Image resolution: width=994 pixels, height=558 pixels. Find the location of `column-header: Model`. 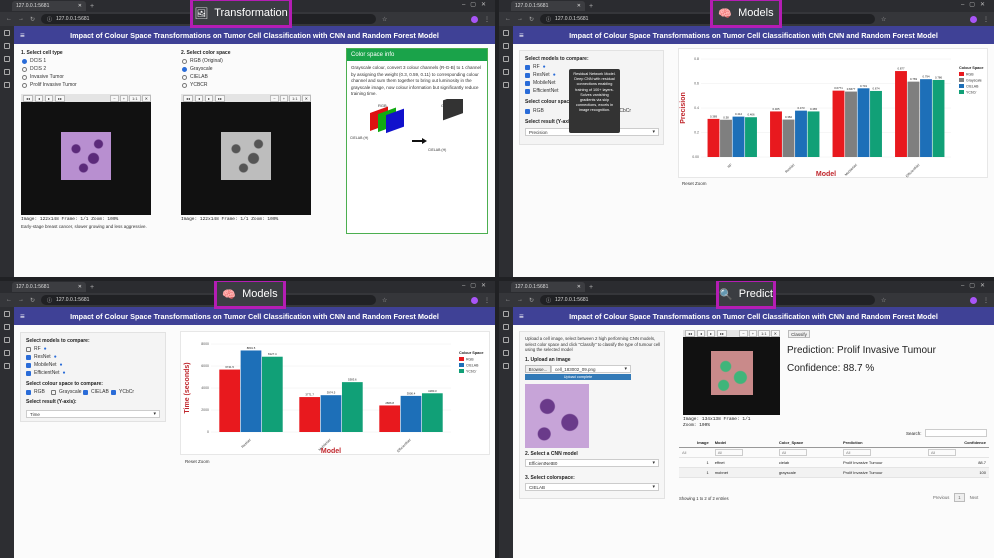

column-header: Model is located at coordinates (743, 443).